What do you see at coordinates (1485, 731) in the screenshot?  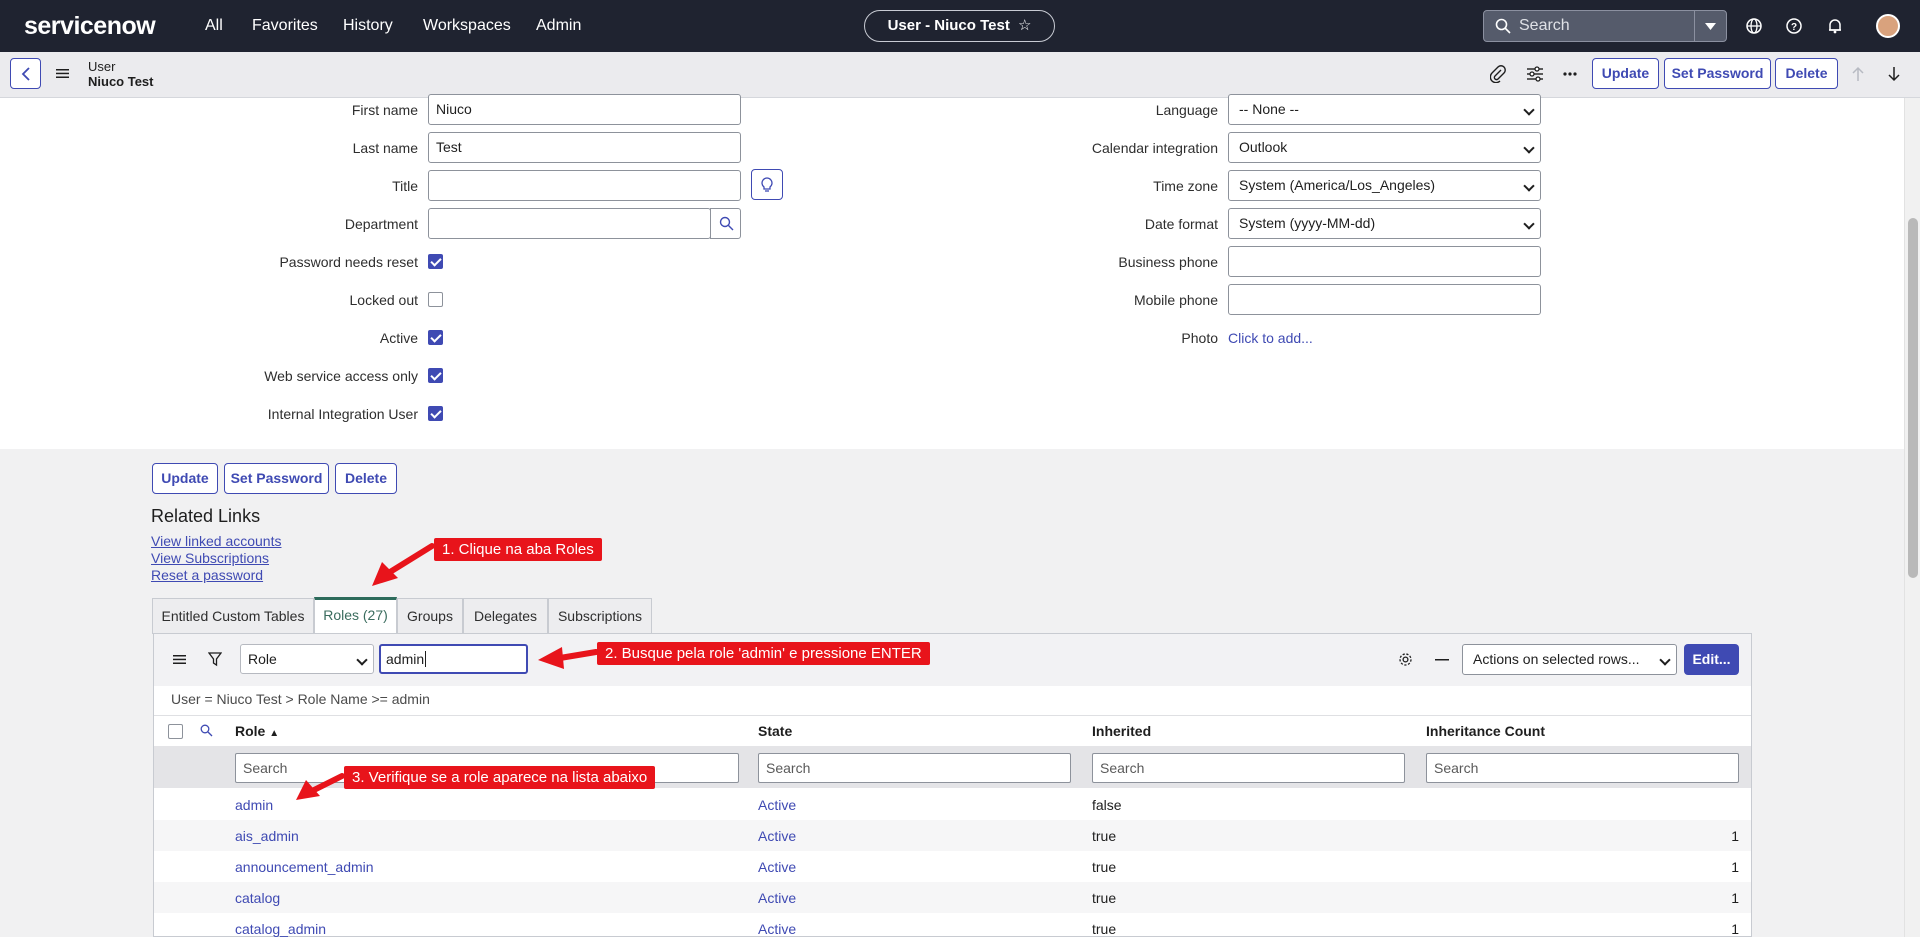 I see `column-header-inheritance-count: Inheritance Count` at bounding box center [1485, 731].